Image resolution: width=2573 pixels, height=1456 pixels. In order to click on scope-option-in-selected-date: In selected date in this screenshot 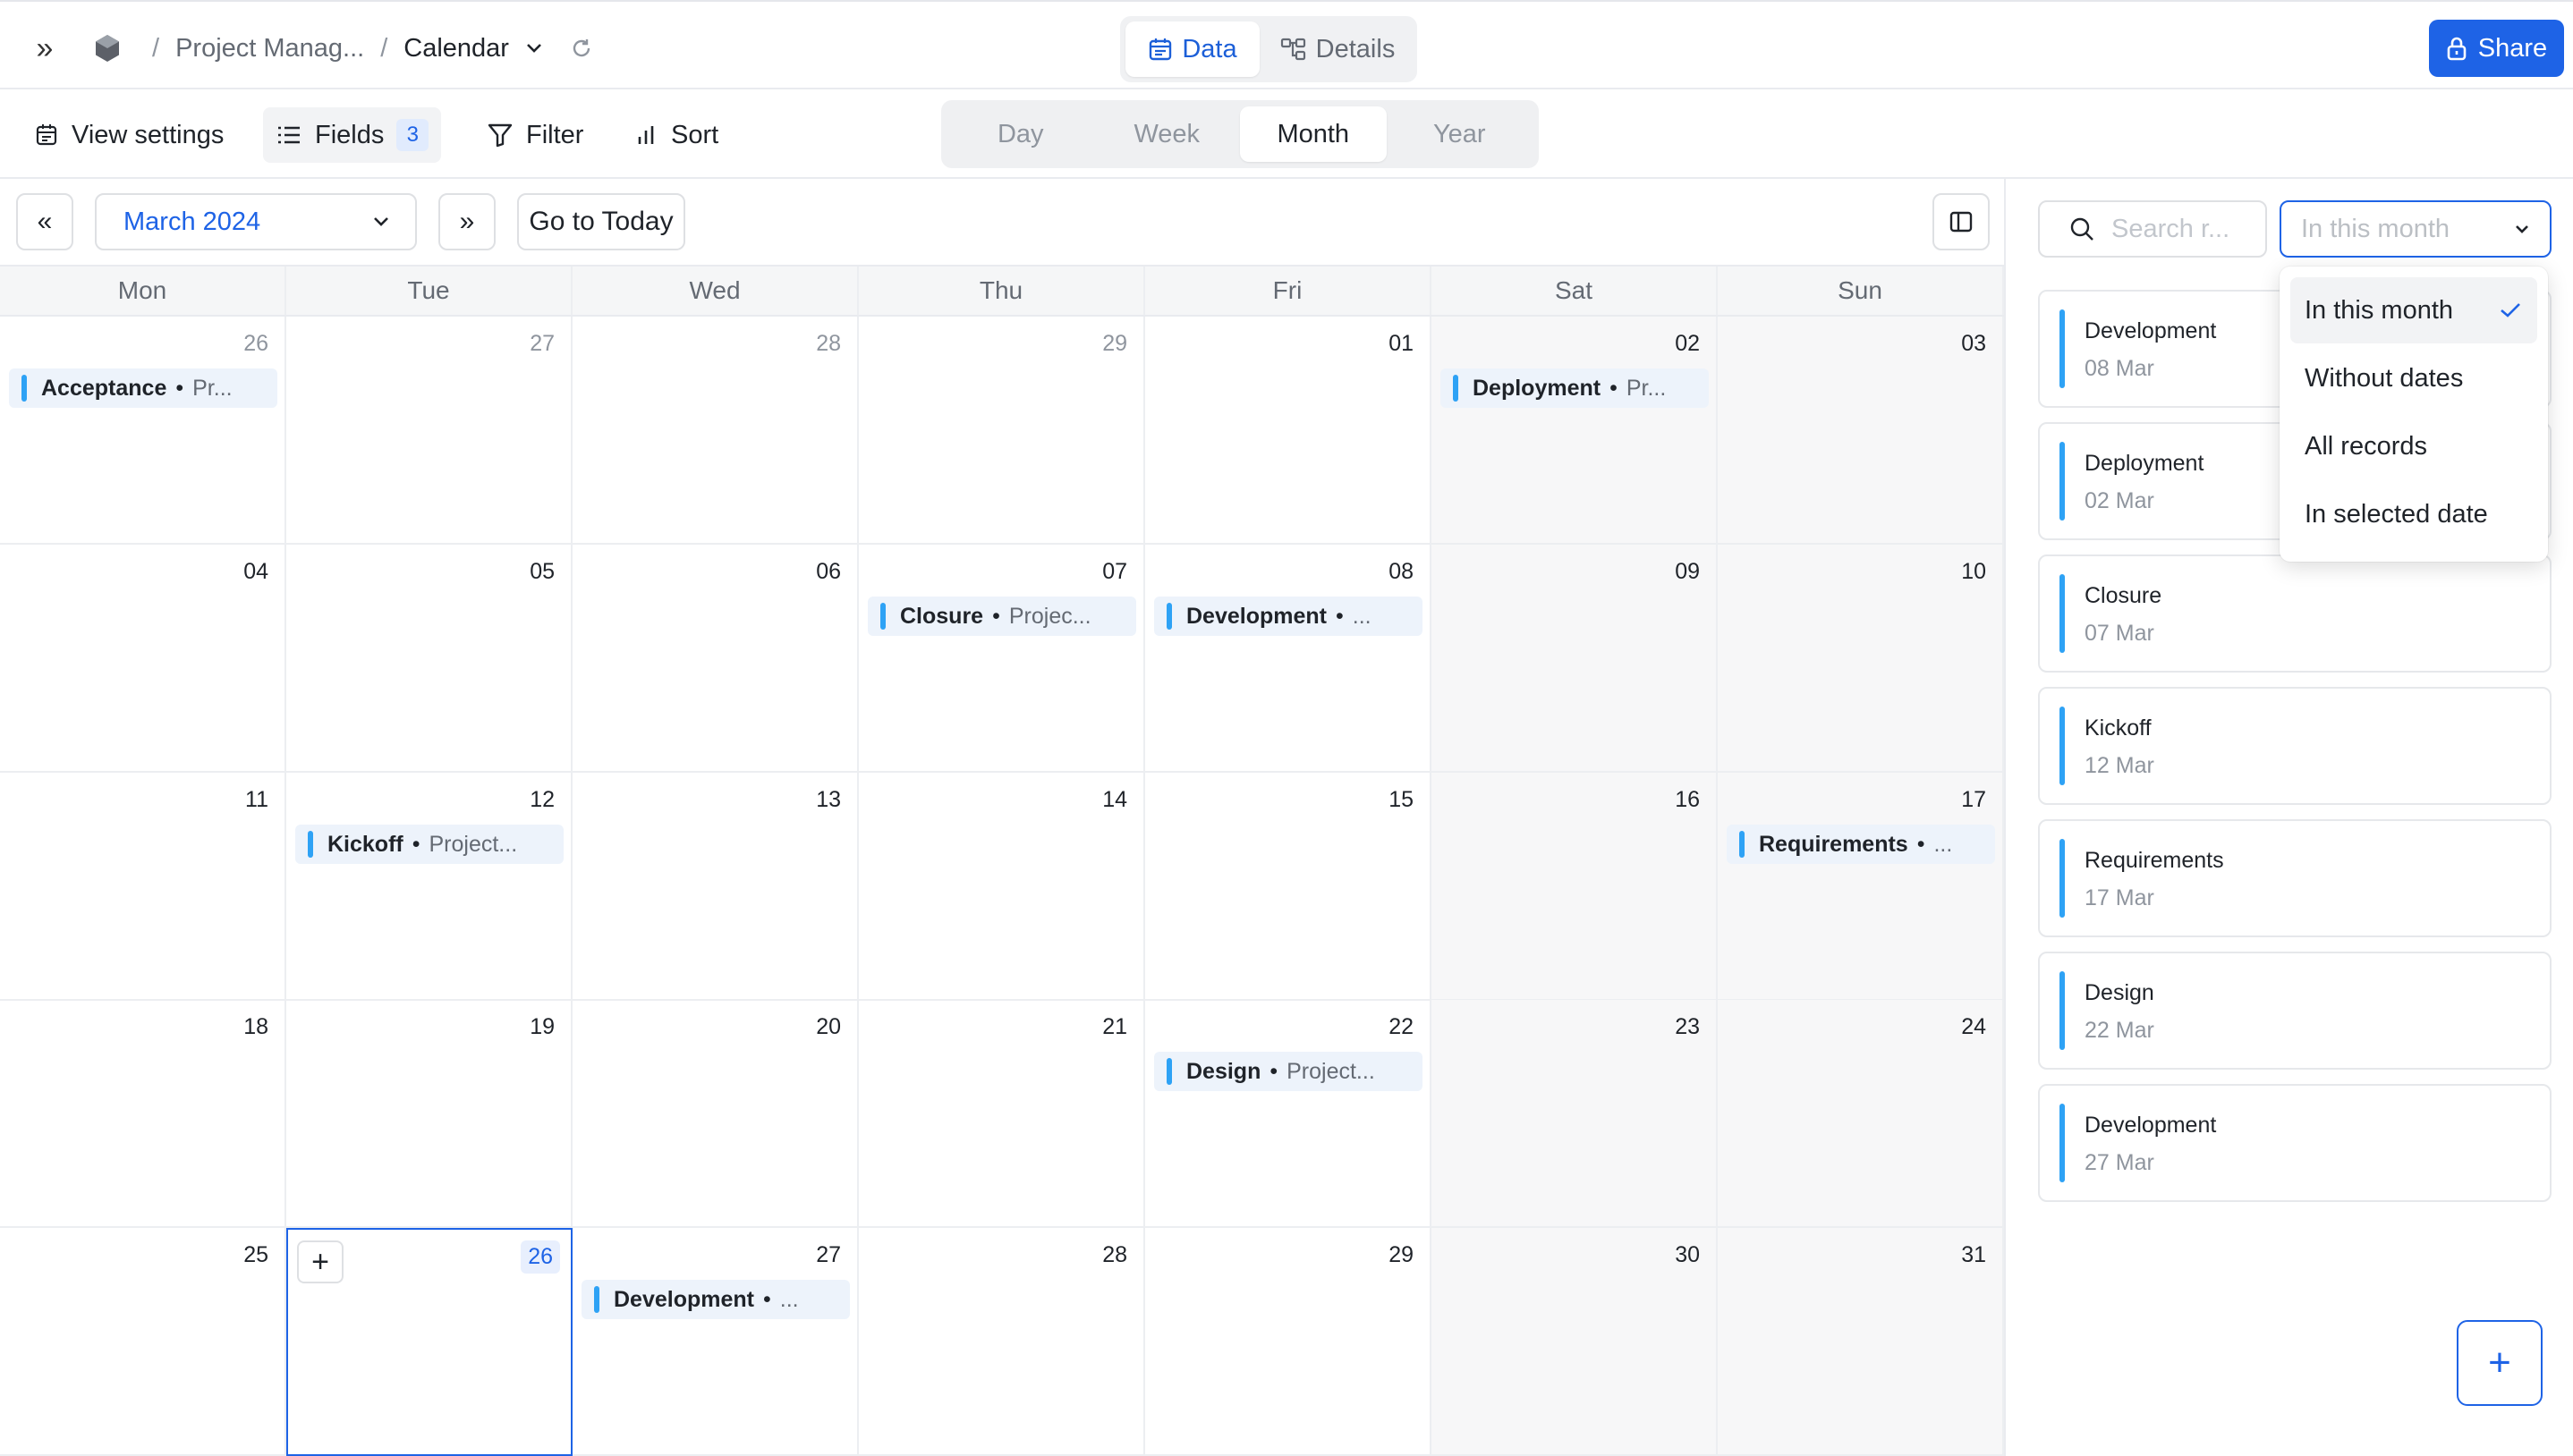, I will do `click(2413, 514)`.